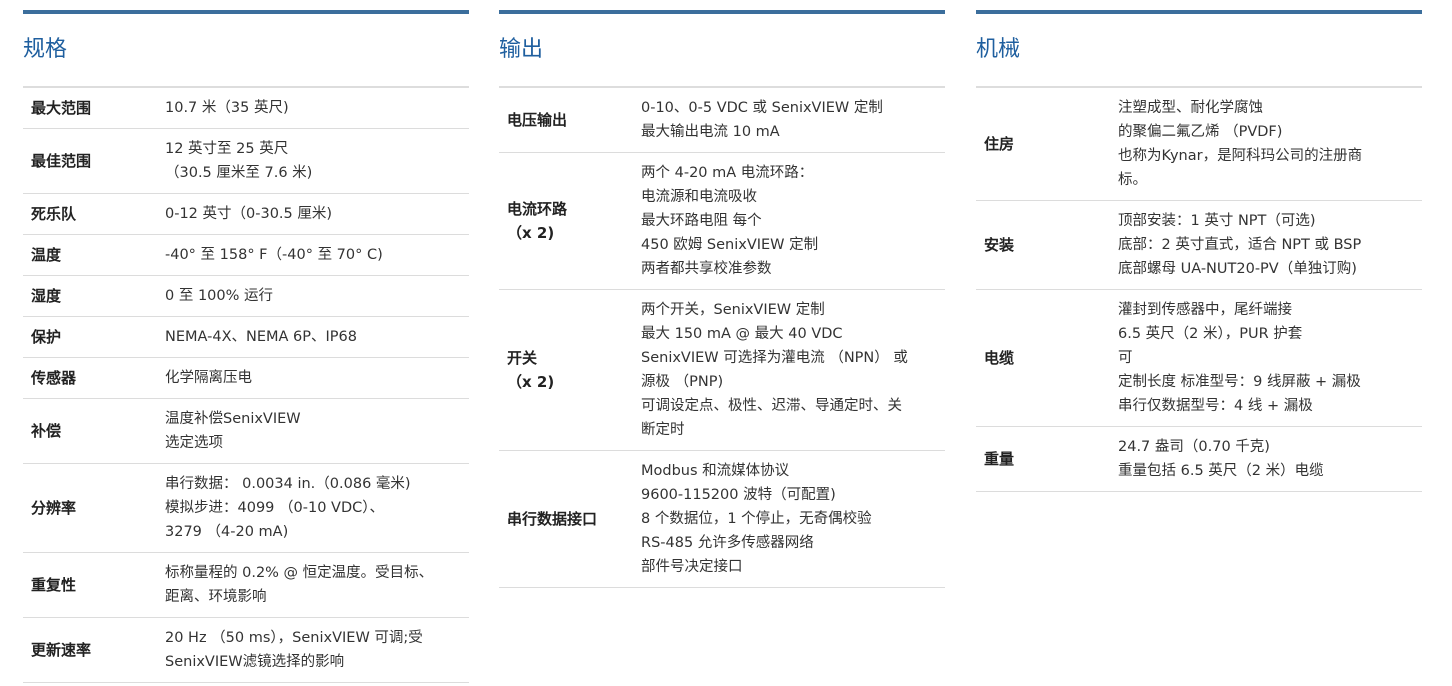  What do you see at coordinates (999, 459) in the screenshot?
I see `row-label-line: 重量` at bounding box center [999, 459].